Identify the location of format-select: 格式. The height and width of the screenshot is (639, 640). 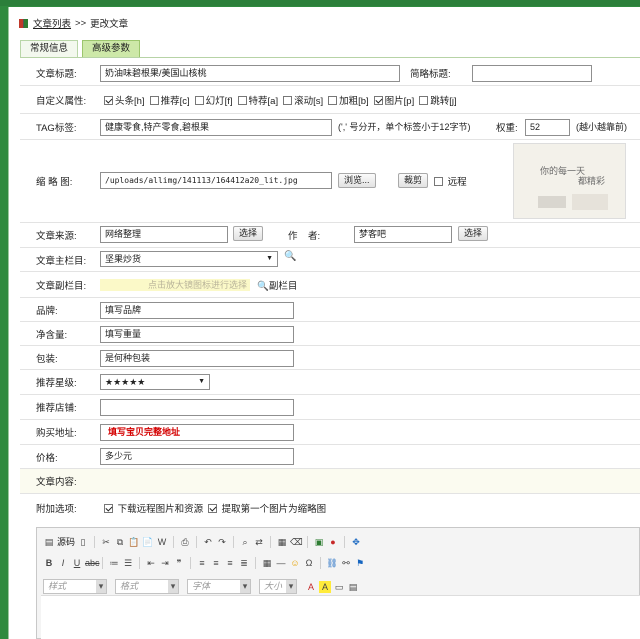
(147, 586).